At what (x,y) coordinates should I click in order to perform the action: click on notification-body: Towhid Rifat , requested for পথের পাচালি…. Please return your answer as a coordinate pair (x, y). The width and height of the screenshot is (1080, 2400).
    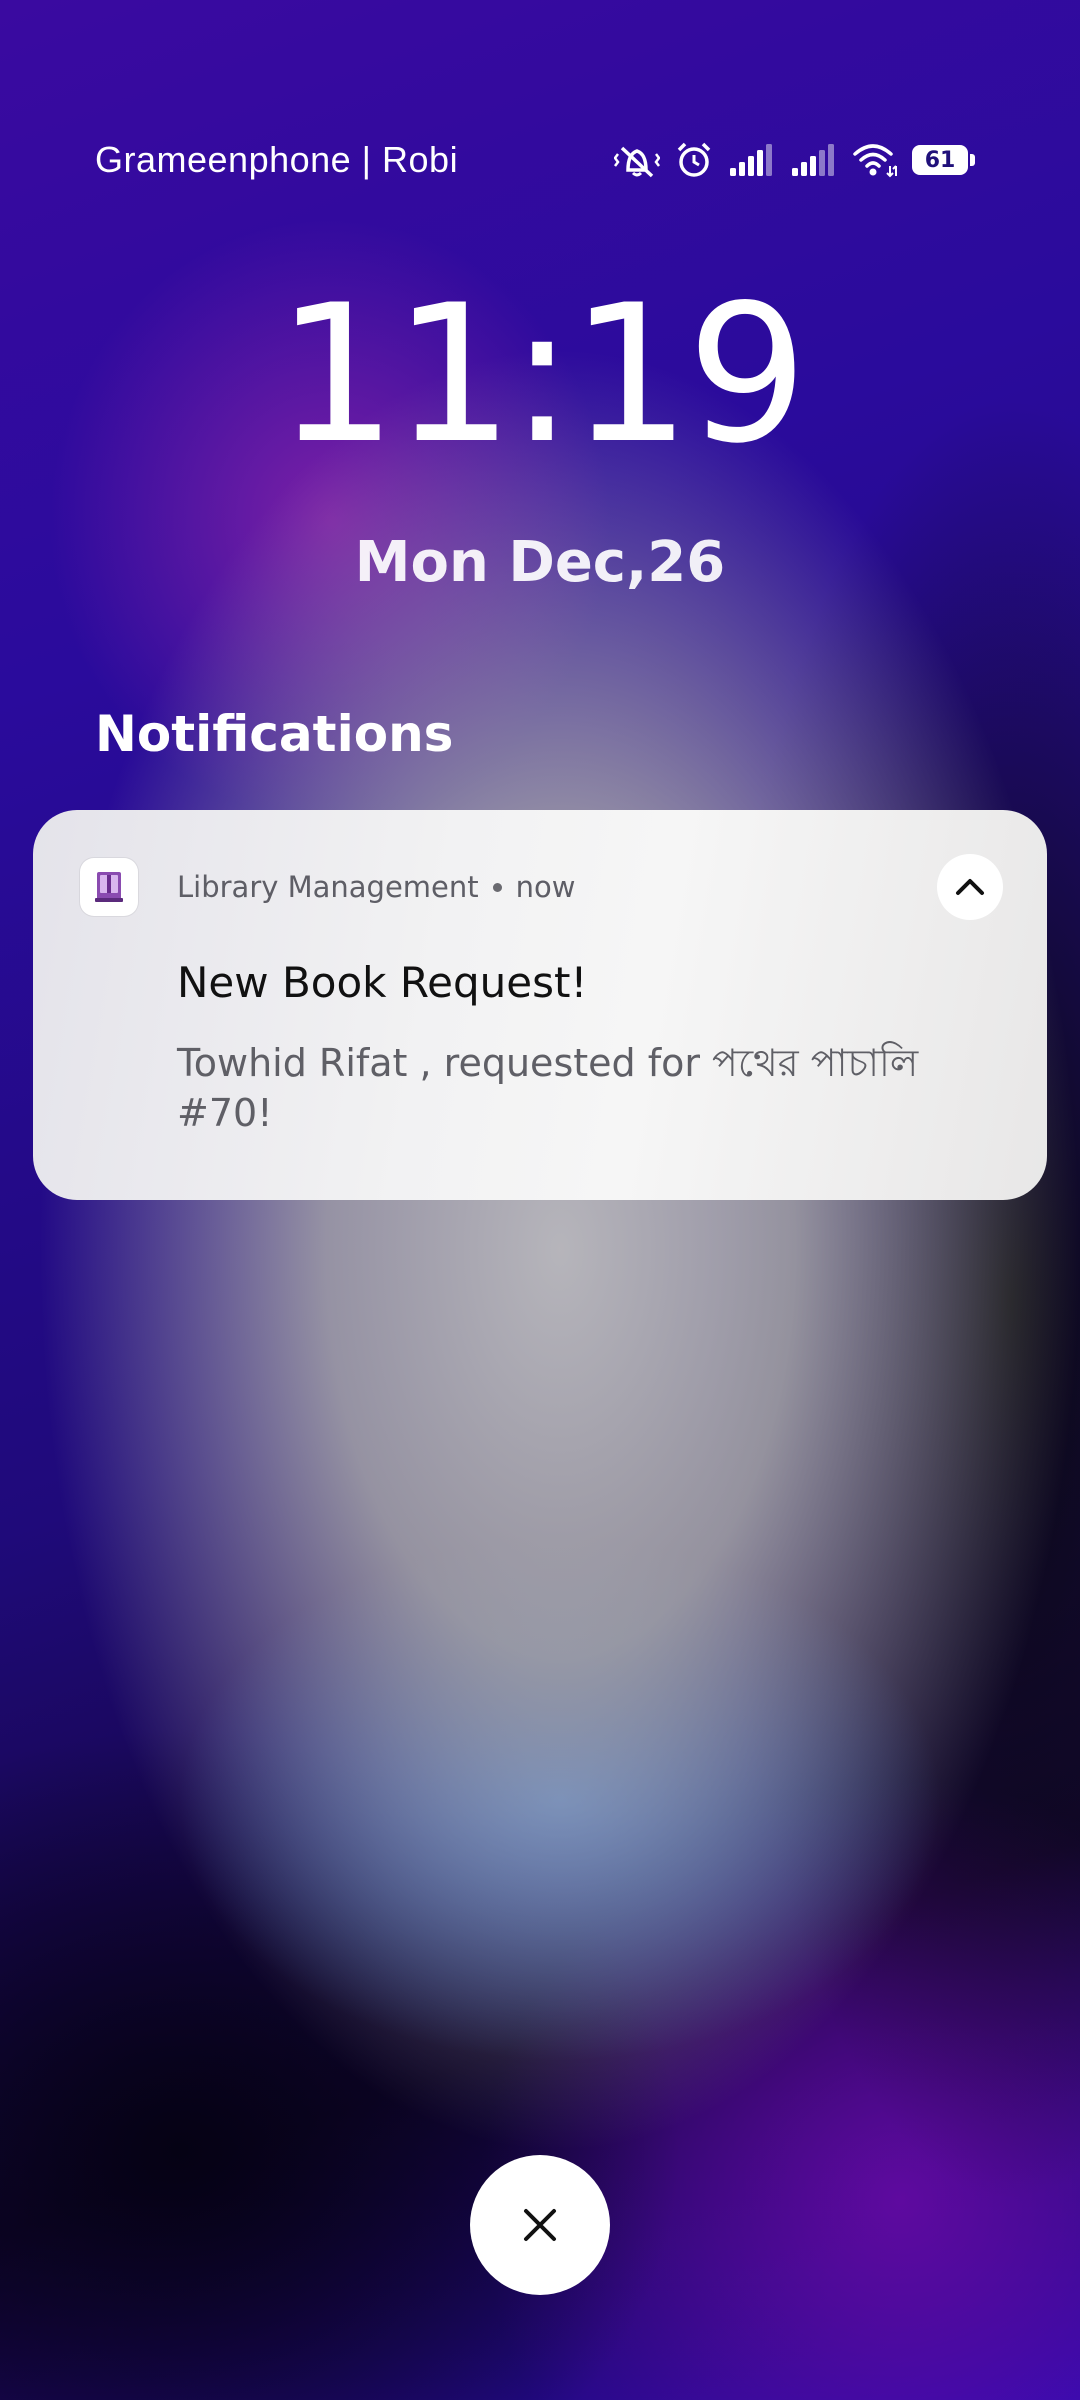
    Looking at the image, I should click on (548, 1088).